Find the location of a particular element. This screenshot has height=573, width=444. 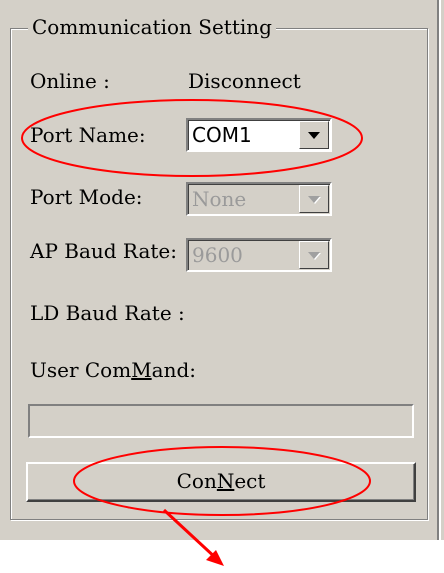

highlight-ellipse-connect is located at coordinates (222, 481).